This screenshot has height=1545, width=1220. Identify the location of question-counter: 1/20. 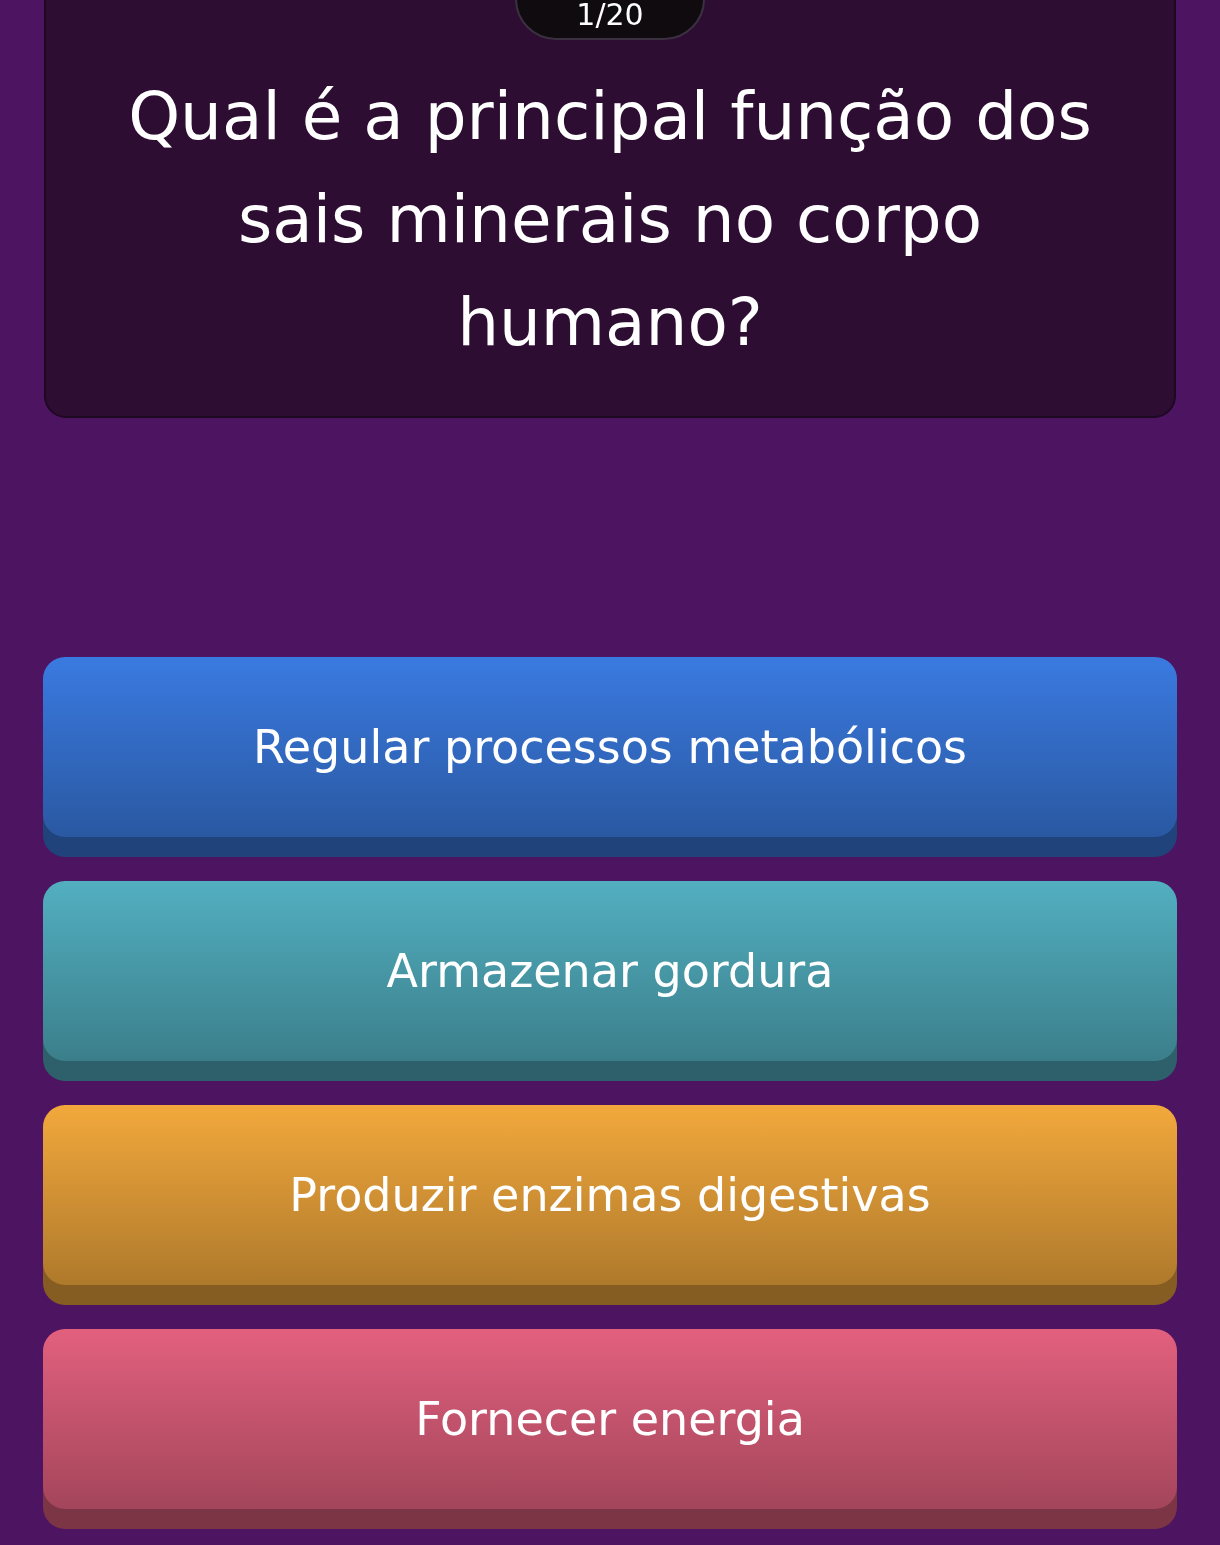
(610, 20).